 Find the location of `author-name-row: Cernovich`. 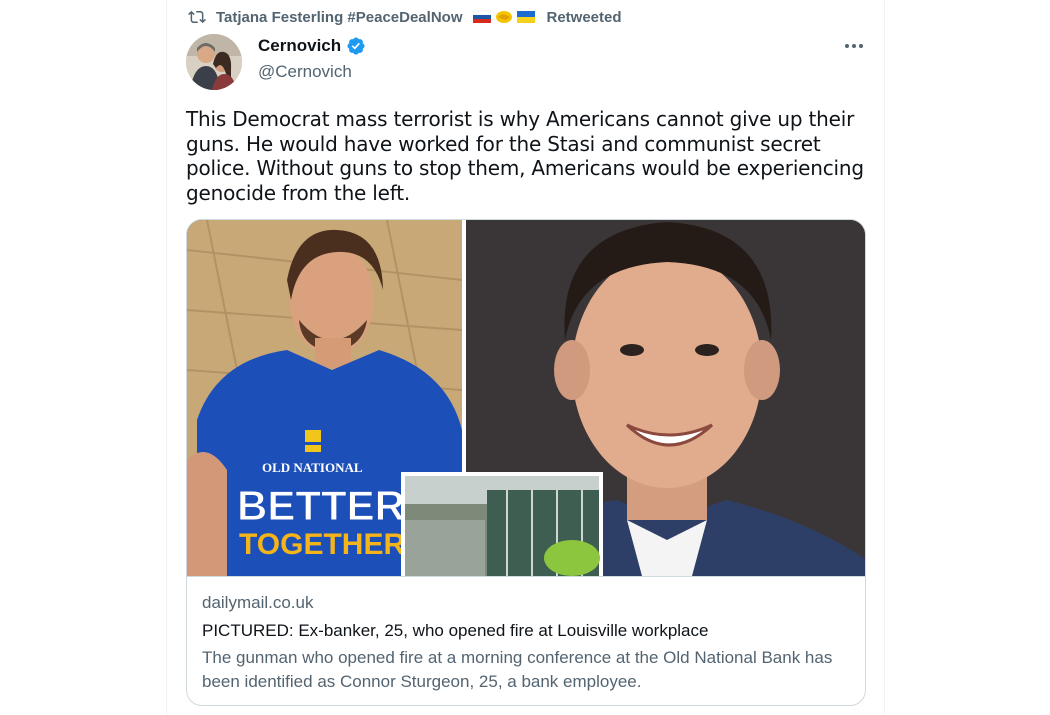

author-name-row: Cernovich is located at coordinates (312, 46).